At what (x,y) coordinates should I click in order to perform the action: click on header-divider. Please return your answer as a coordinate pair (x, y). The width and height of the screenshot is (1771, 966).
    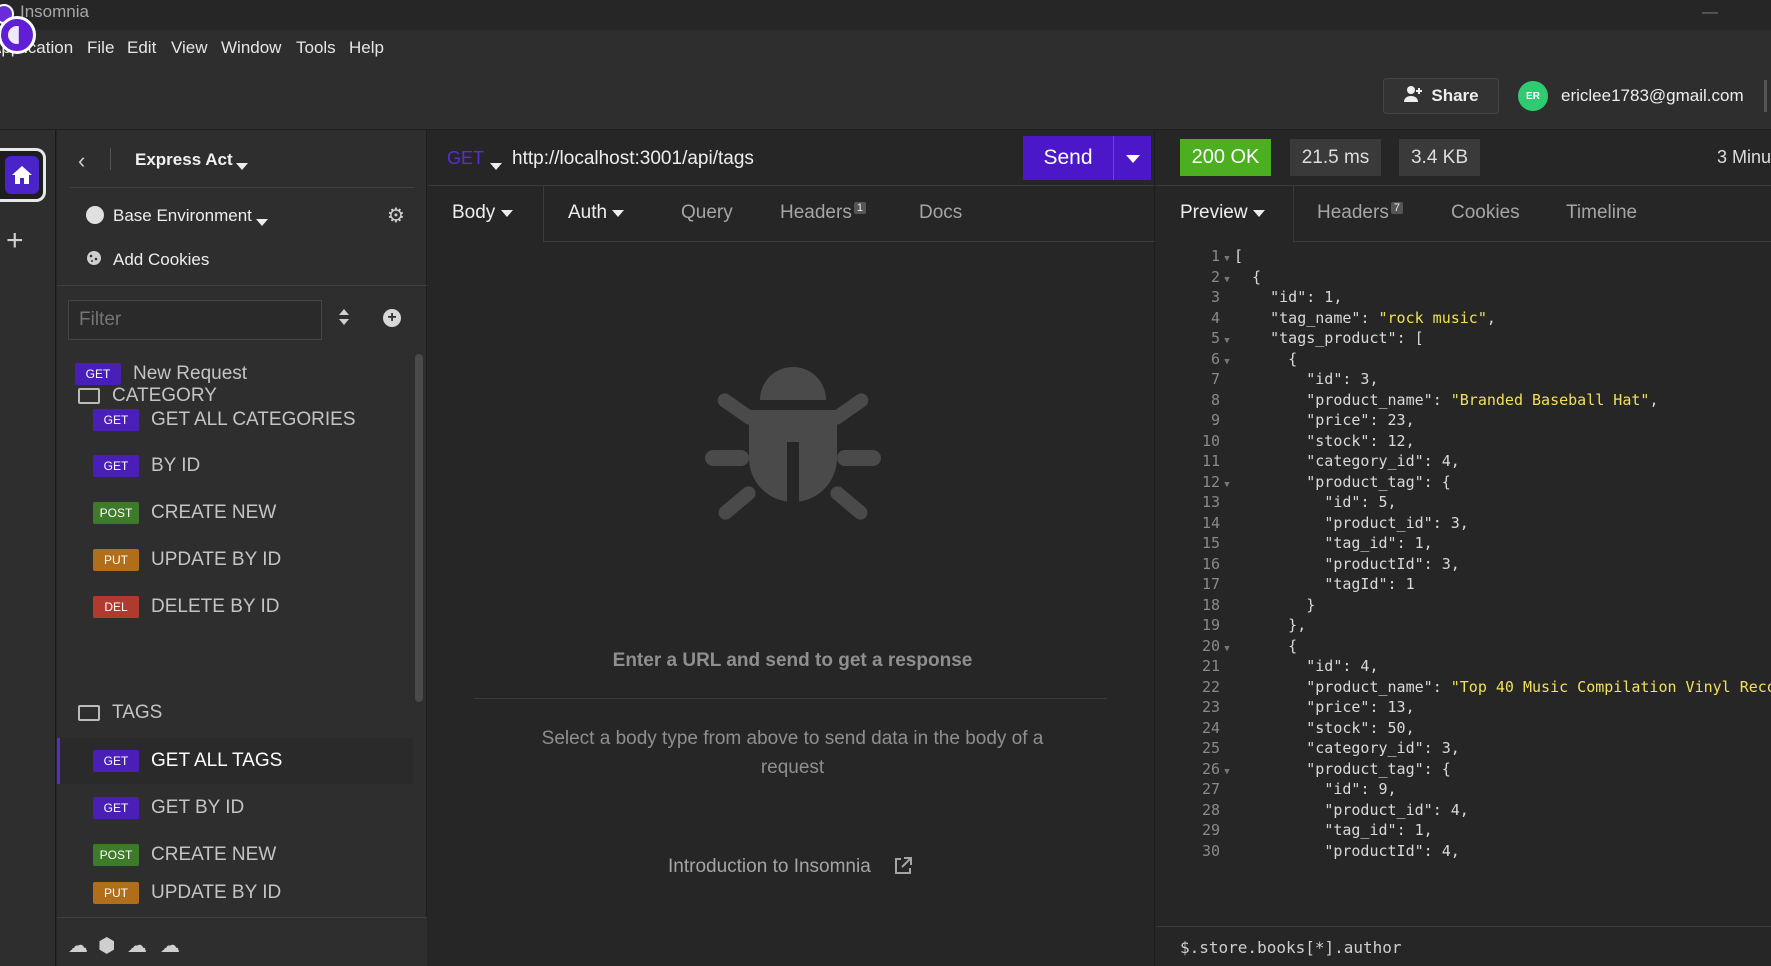
    Looking at the image, I should click on (1765, 96).